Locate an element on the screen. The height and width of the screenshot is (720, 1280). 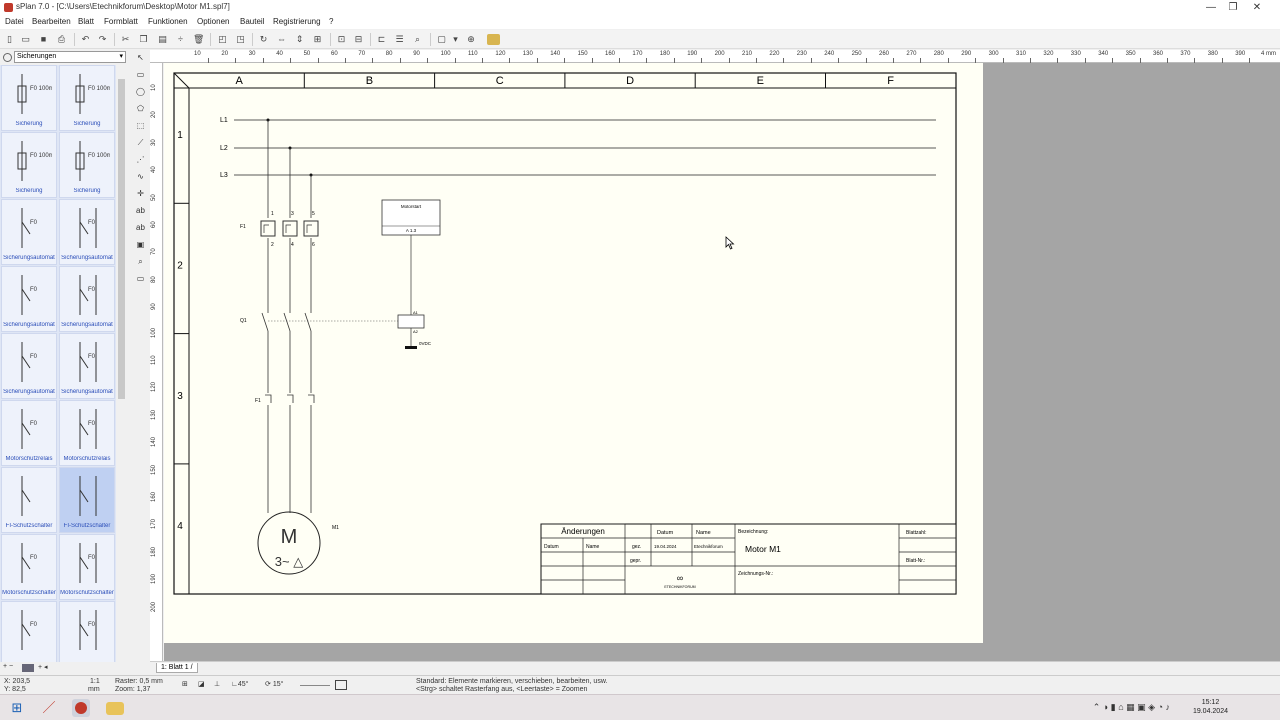
library-scrollbar is located at coordinates (121, 363).